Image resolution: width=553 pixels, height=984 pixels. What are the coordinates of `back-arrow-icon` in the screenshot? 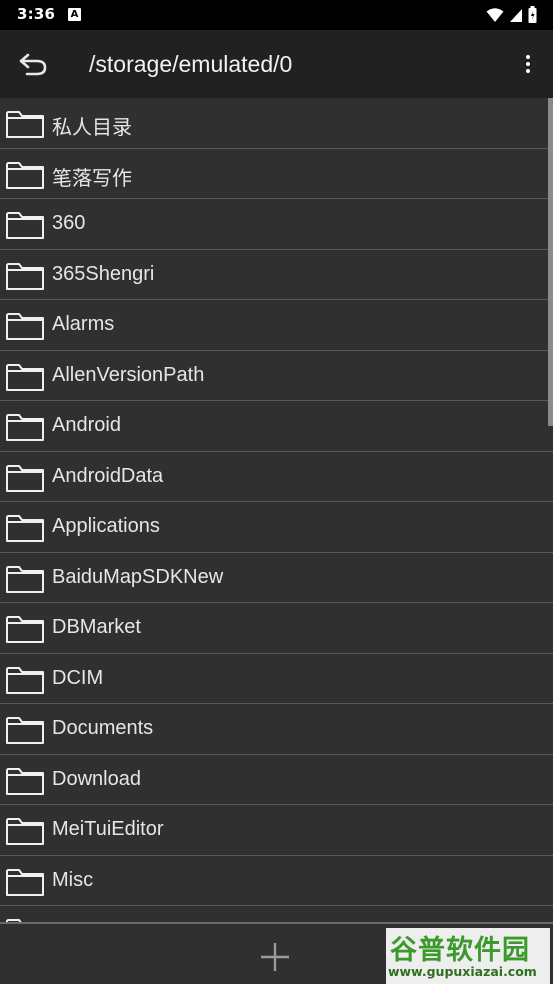 It's located at (33, 64).